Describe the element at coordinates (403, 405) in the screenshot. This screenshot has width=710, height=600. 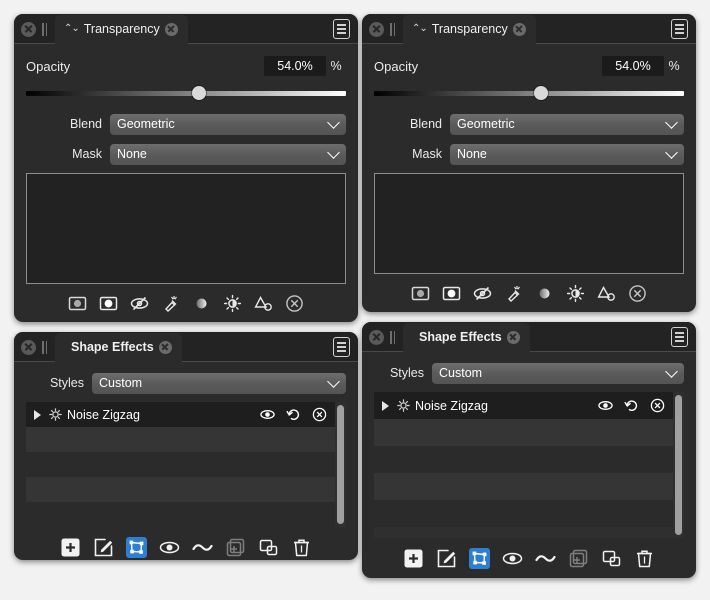
I see `gear-icon` at that location.